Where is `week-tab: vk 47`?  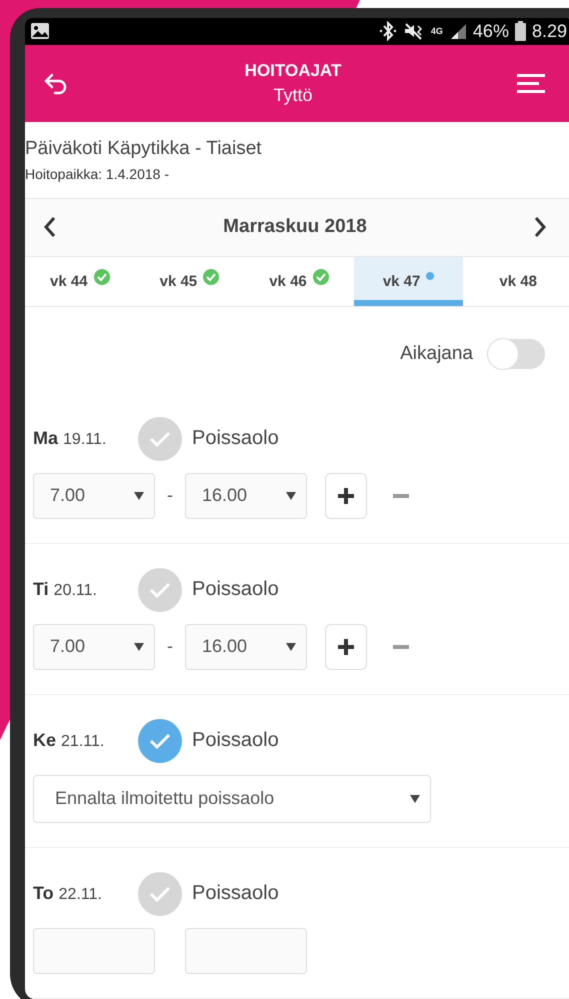 week-tab: vk 47 is located at coordinates (409, 281).